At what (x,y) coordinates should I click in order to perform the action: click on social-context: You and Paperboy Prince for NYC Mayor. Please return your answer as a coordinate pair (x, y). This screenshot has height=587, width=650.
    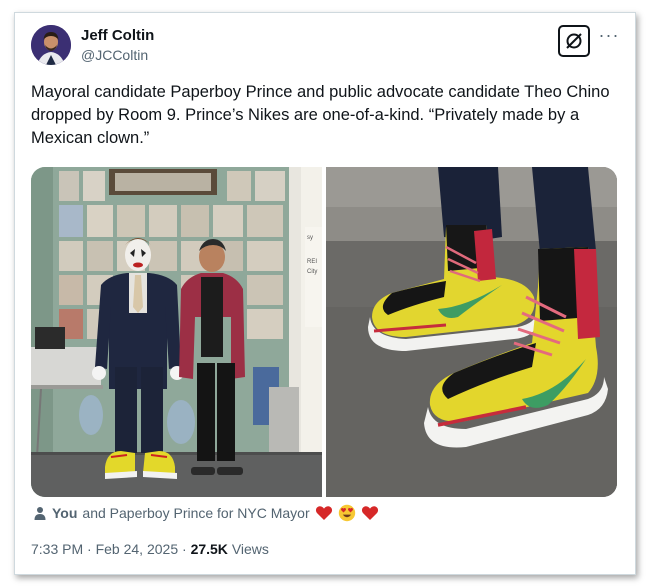
    Looking at the image, I should click on (206, 513).